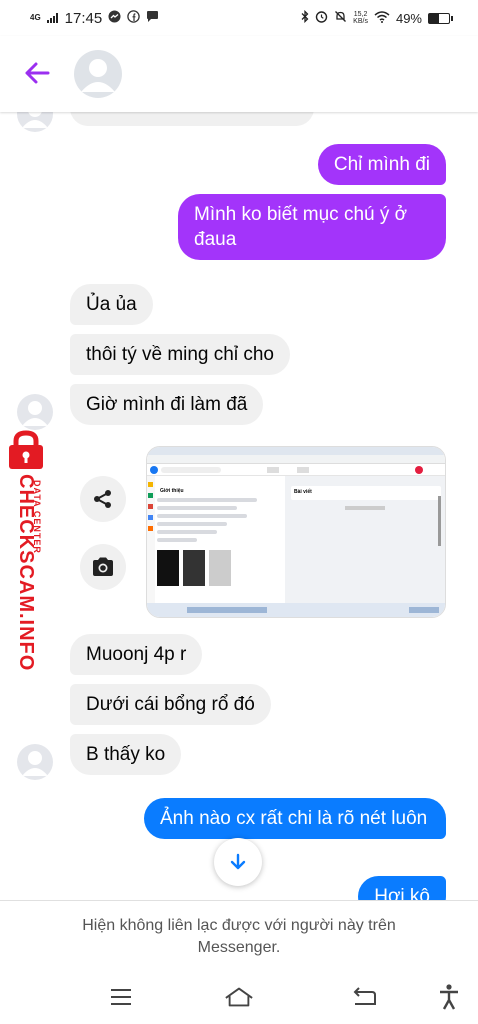 This screenshot has height=1024, width=478. I want to click on share-icon, so click(102, 499).